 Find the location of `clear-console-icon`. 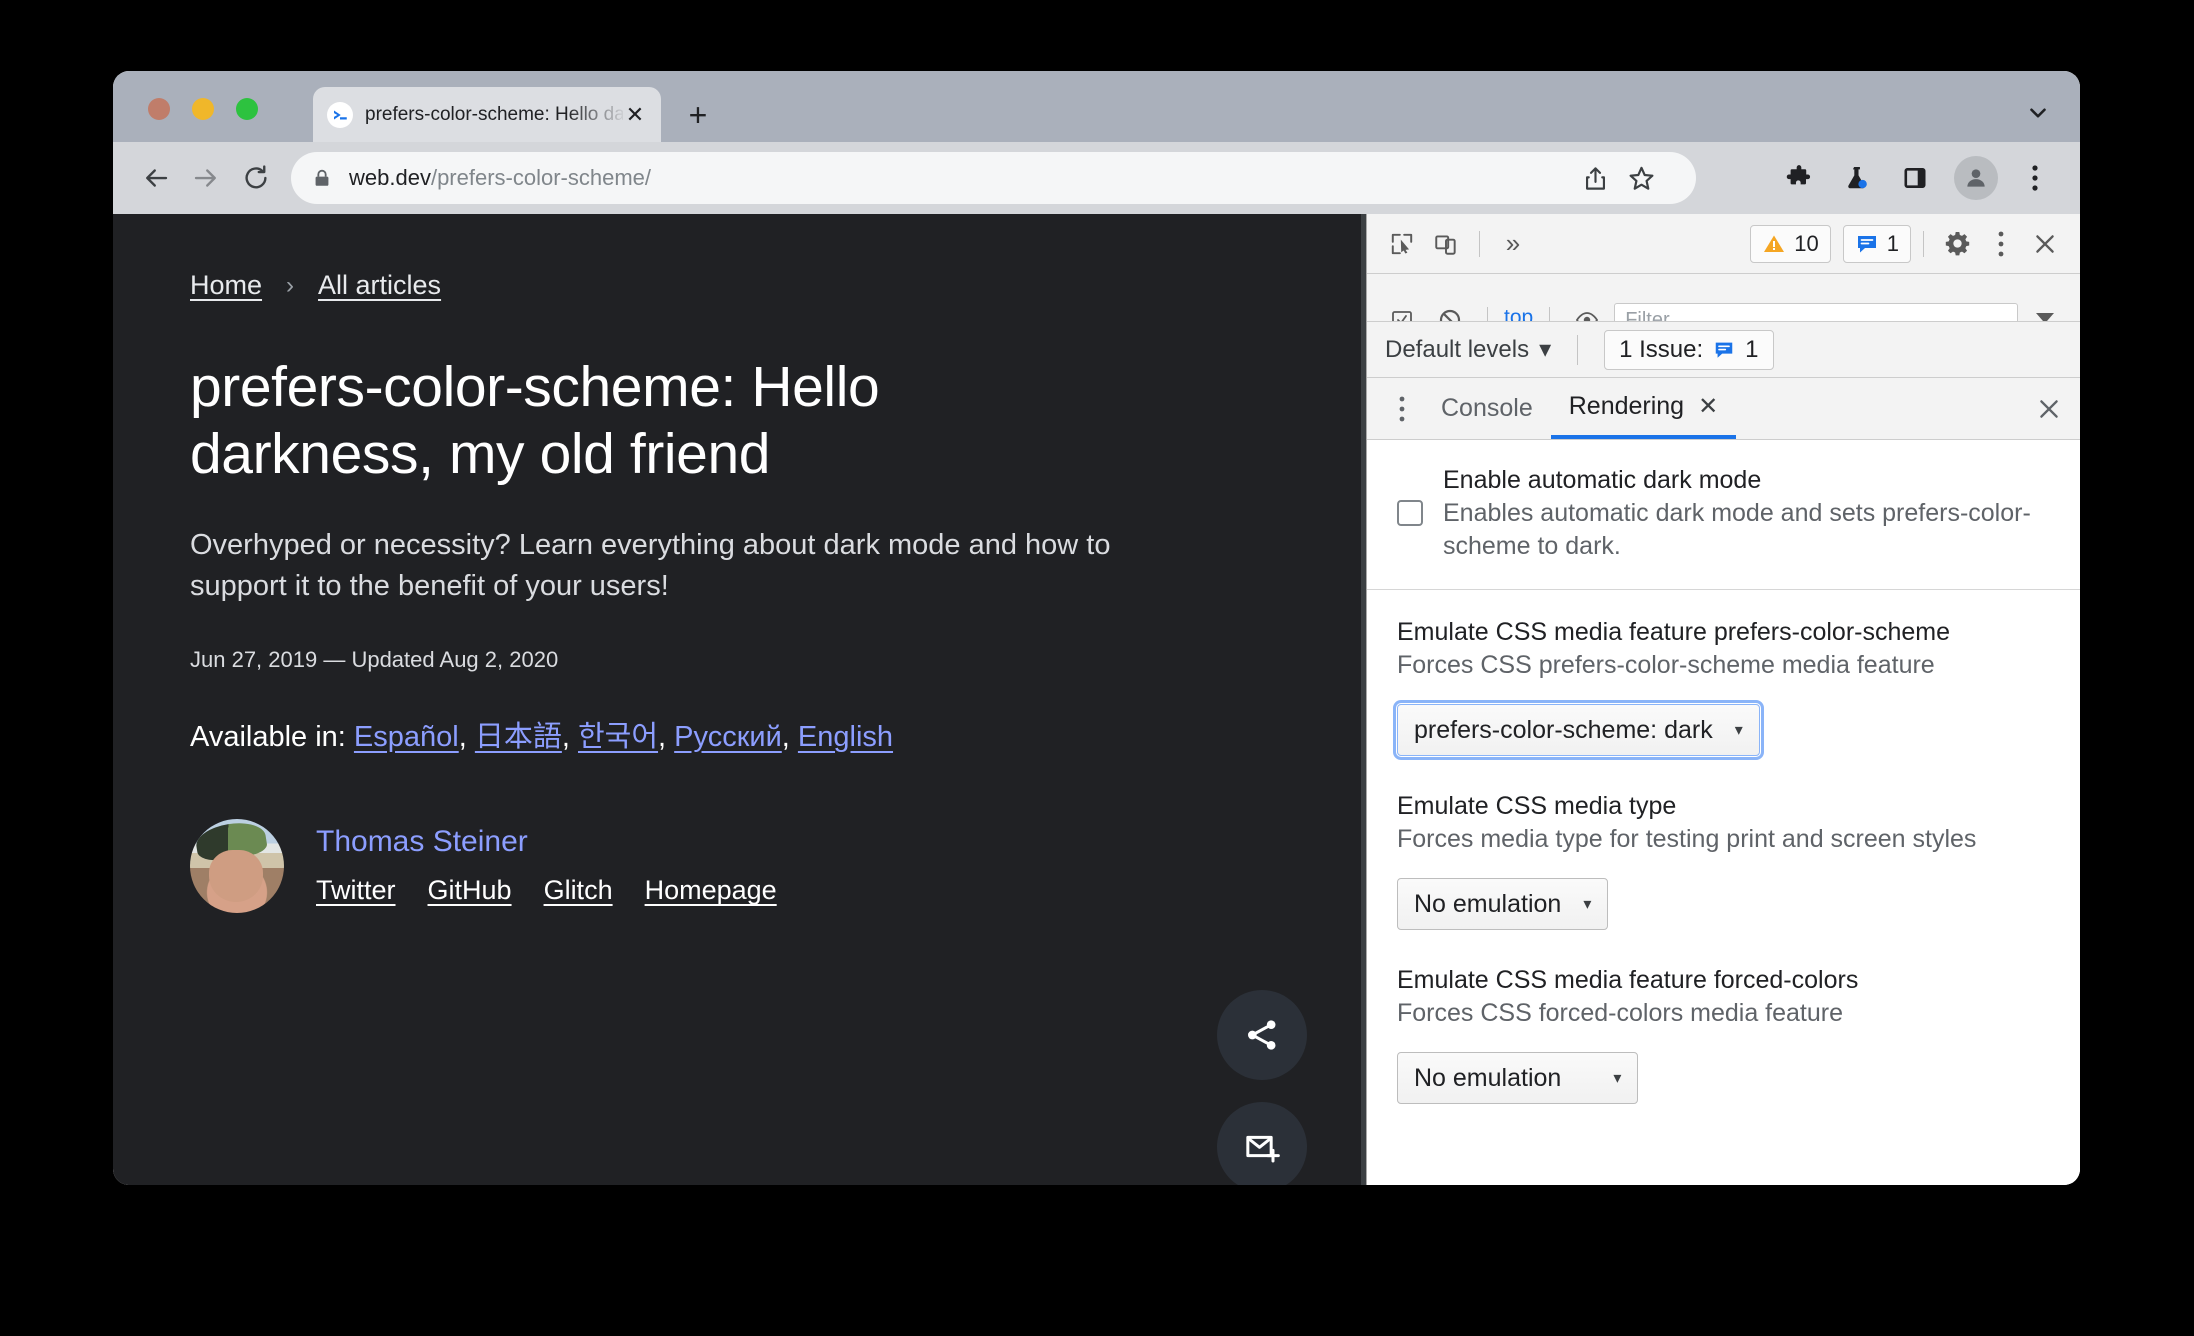

clear-console-icon is located at coordinates (1402, 310).